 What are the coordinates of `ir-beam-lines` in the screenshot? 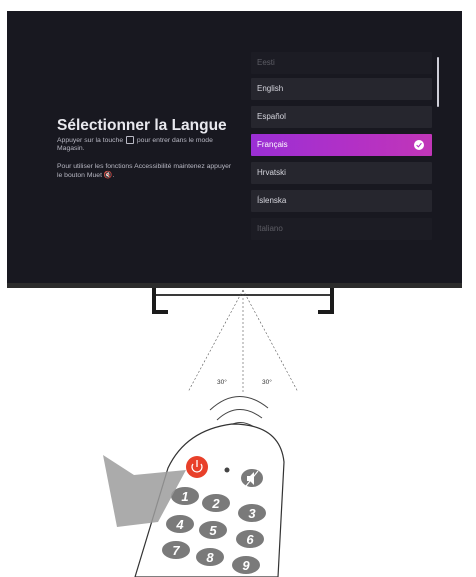 It's located at (243, 341).